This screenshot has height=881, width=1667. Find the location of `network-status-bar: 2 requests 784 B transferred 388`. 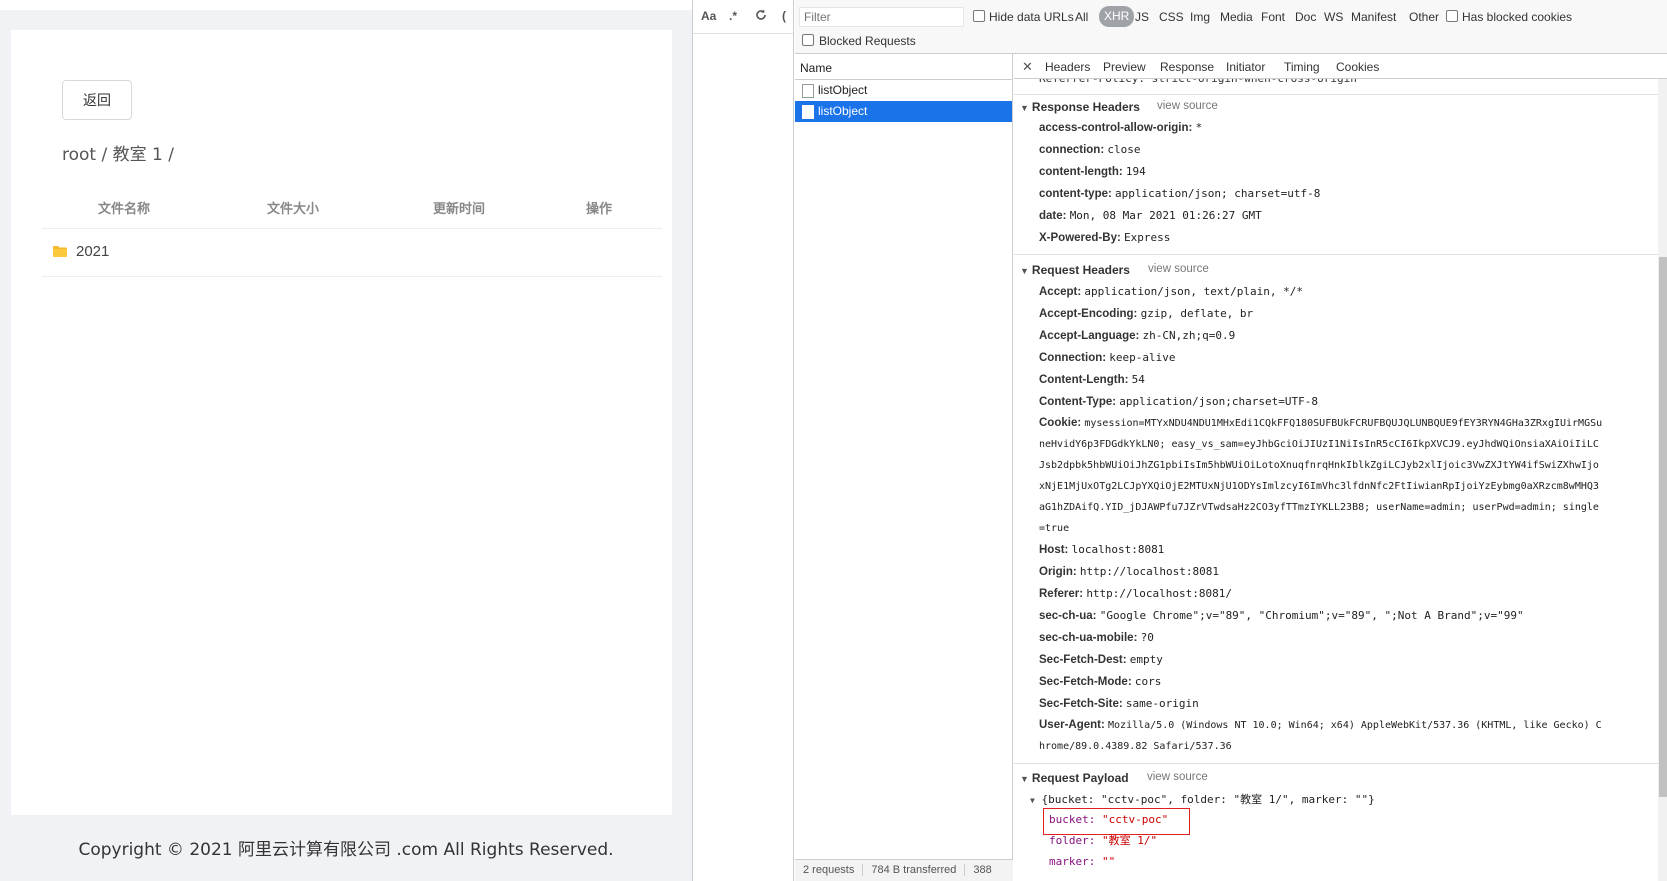

network-status-bar: 2 requests 784 B transferred 388 is located at coordinates (904, 870).